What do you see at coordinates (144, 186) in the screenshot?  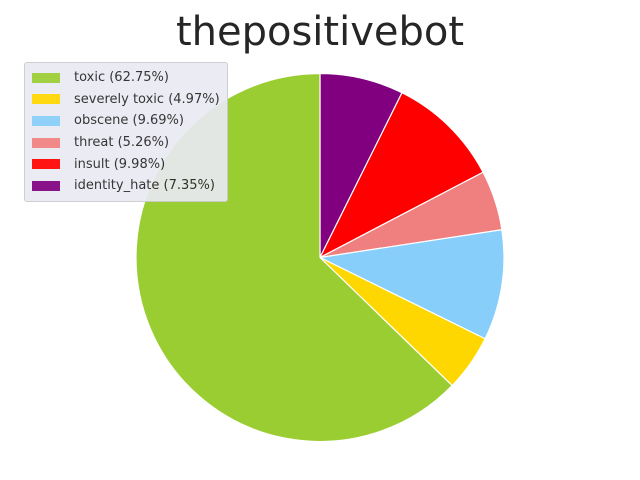 I see `legend-label: identity_hate (7.35%)` at bounding box center [144, 186].